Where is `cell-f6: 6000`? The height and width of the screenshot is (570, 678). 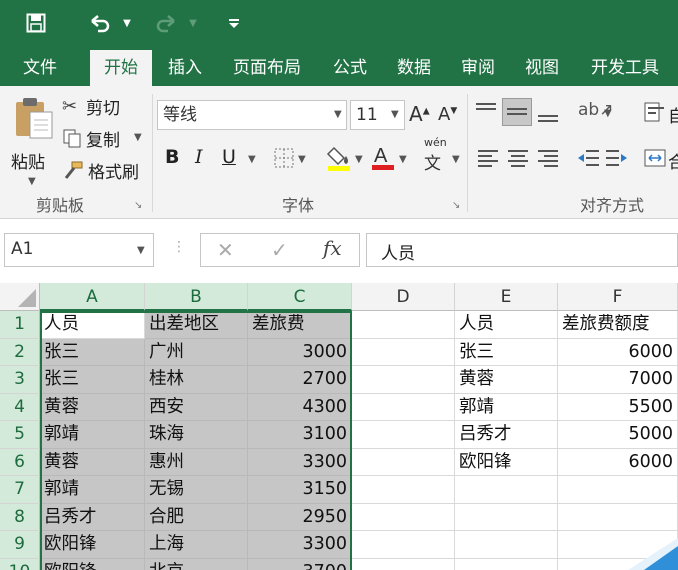 cell-f6: 6000 is located at coordinates (618, 462).